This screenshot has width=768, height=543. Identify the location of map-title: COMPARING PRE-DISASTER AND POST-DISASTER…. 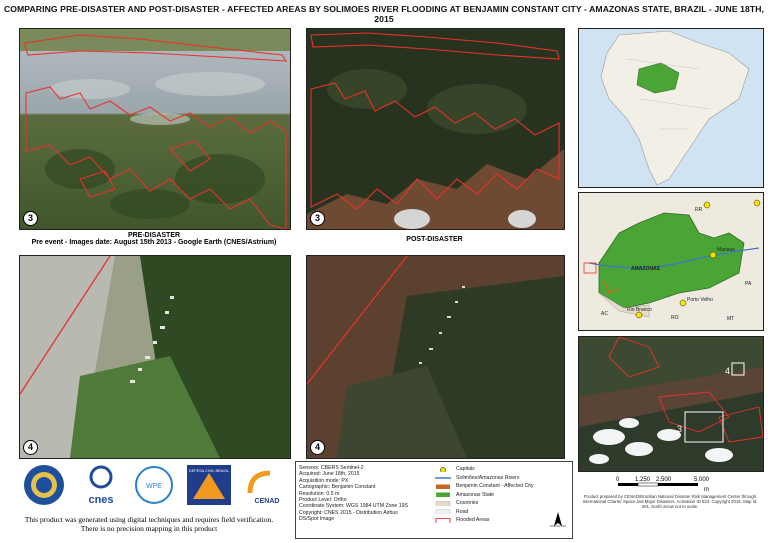
(384, 14).